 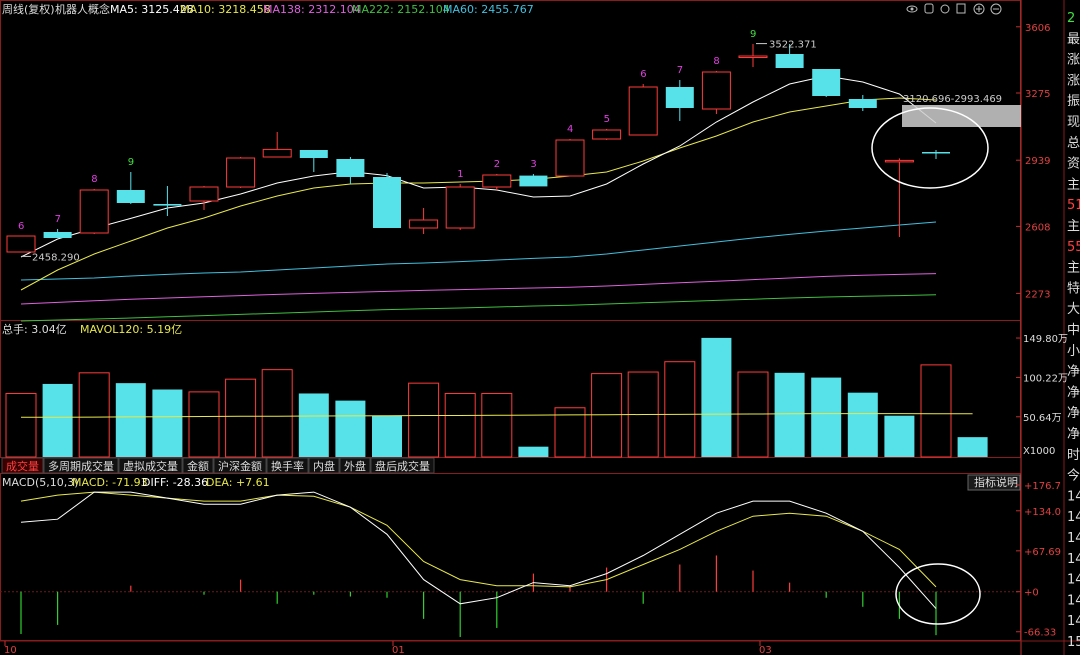 What do you see at coordinates (945, 9) in the screenshot?
I see `refresh-icon` at bounding box center [945, 9].